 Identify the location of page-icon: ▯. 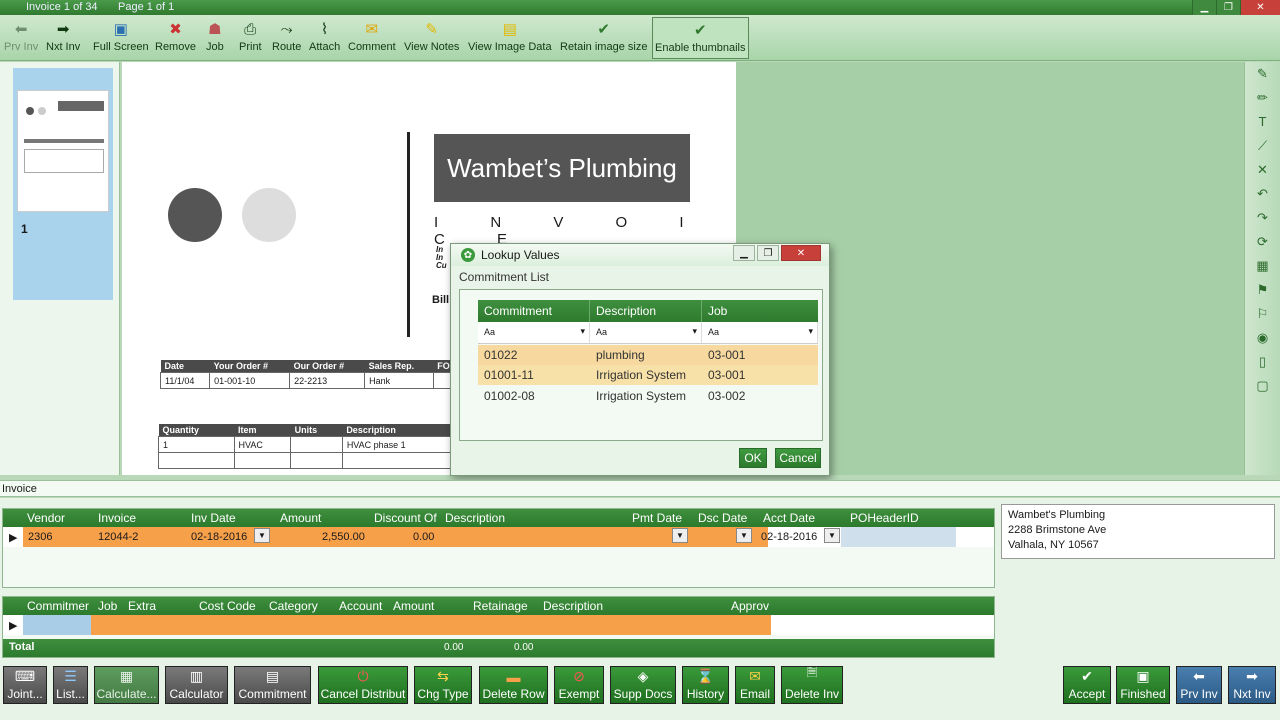
(1263, 362).